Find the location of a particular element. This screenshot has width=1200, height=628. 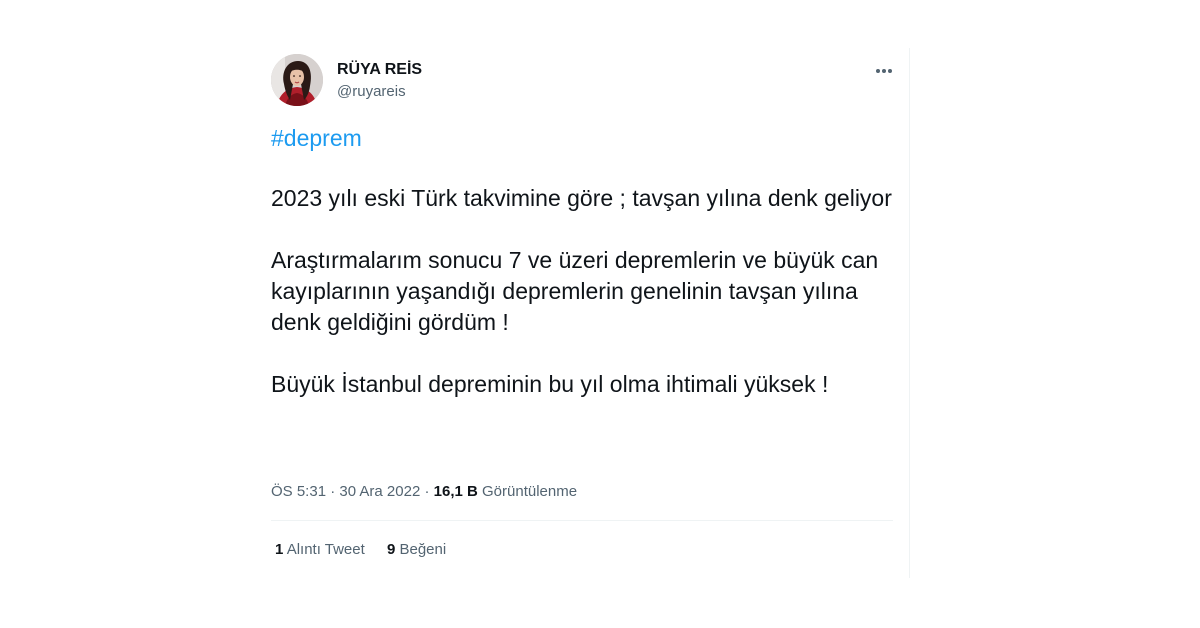

views-label: Görüntülenme is located at coordinates (530, 491).